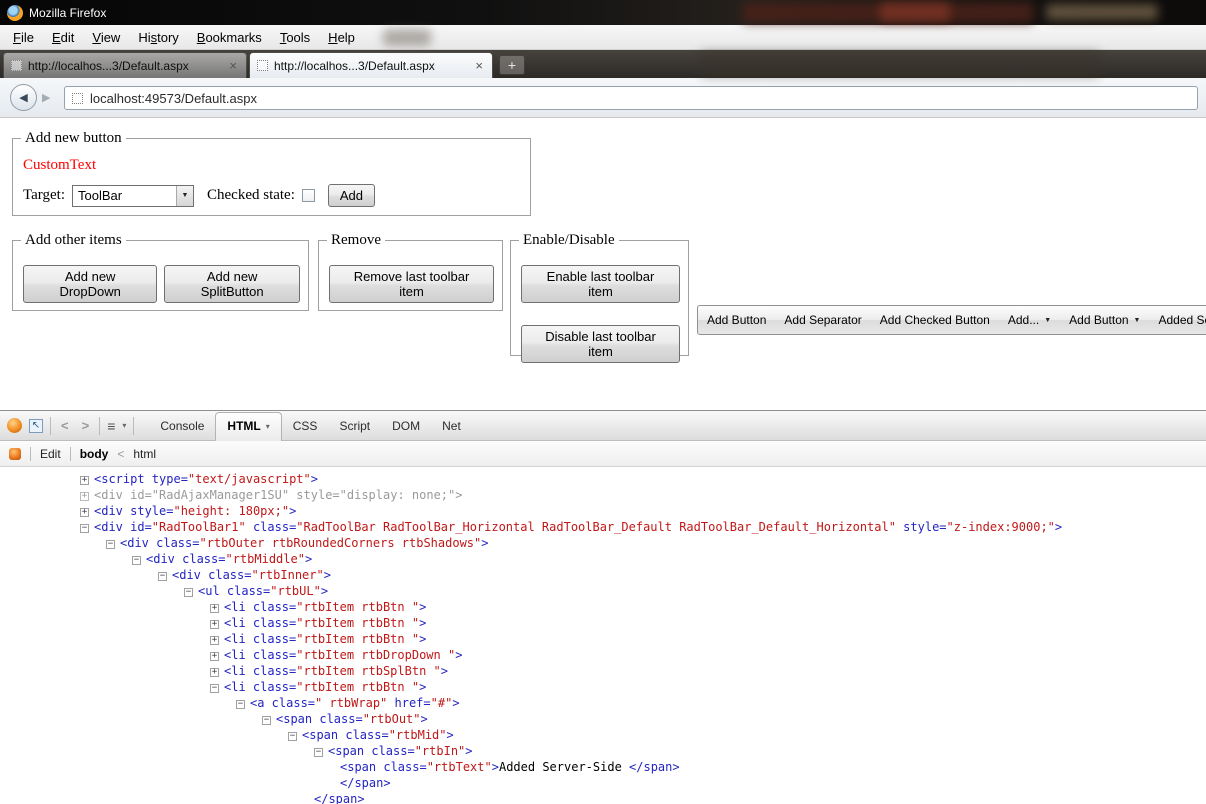  What do you see at coordinates (182, 426) in the screenshot?
I see `firebug-tab-console: Console` at bounding box center [182, 426].